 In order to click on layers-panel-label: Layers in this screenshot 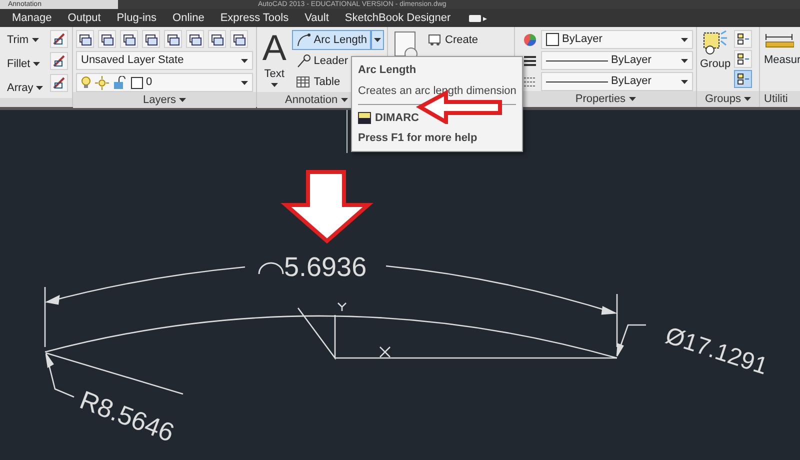, I will do `click(164, 100)`.